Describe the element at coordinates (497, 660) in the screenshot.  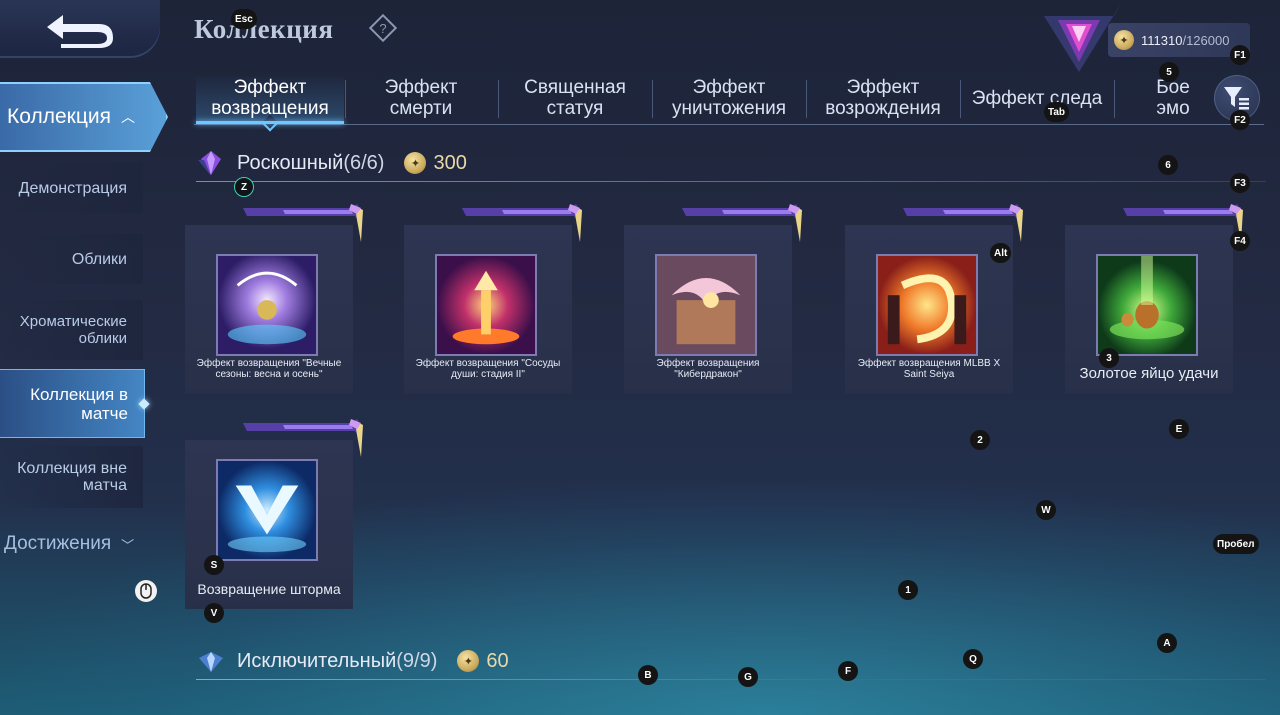
I see `section-reward-value: 60` at that location.